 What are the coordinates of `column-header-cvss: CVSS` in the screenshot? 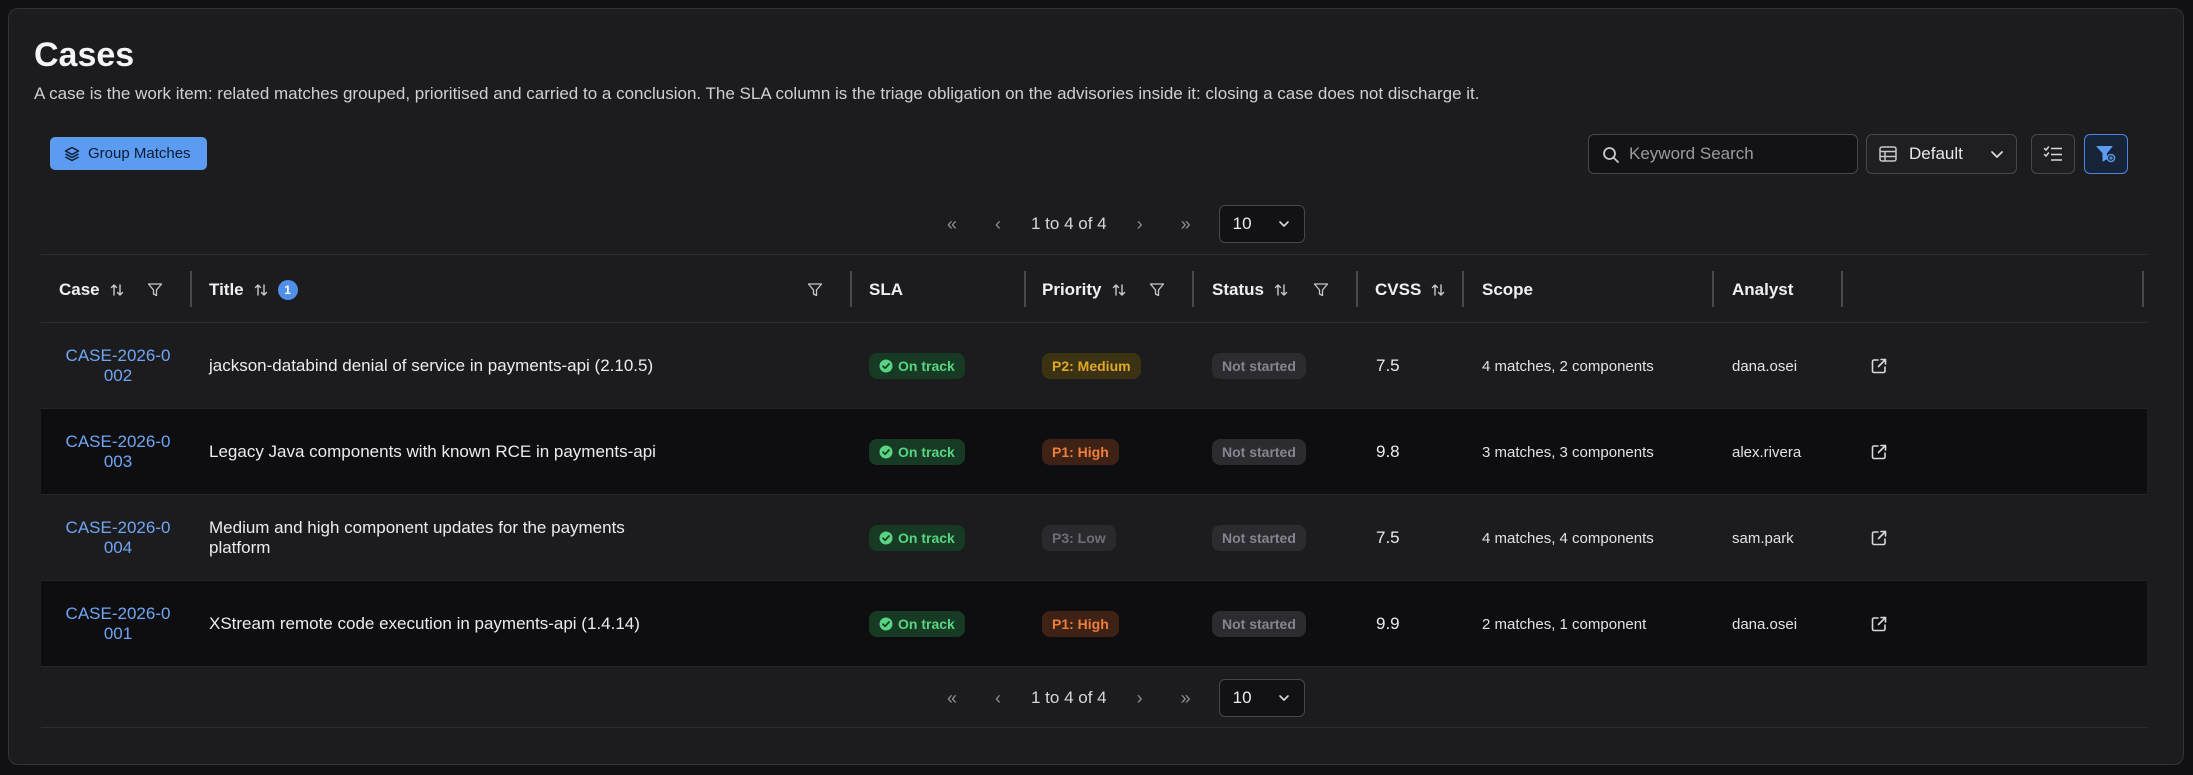 It's located at (1410, 289).